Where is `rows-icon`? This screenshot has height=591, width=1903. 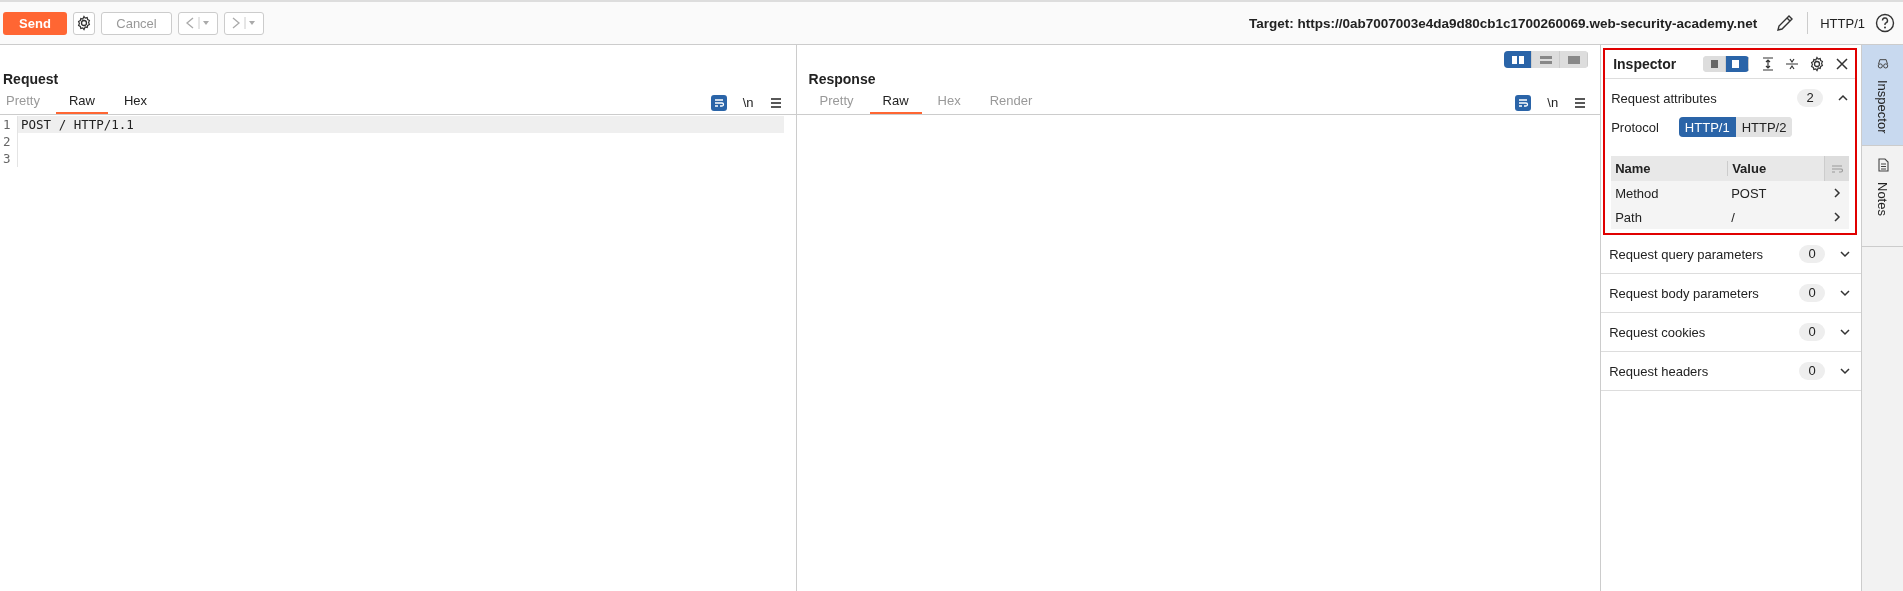
rows-icon is located at coordinates (1545, 59).